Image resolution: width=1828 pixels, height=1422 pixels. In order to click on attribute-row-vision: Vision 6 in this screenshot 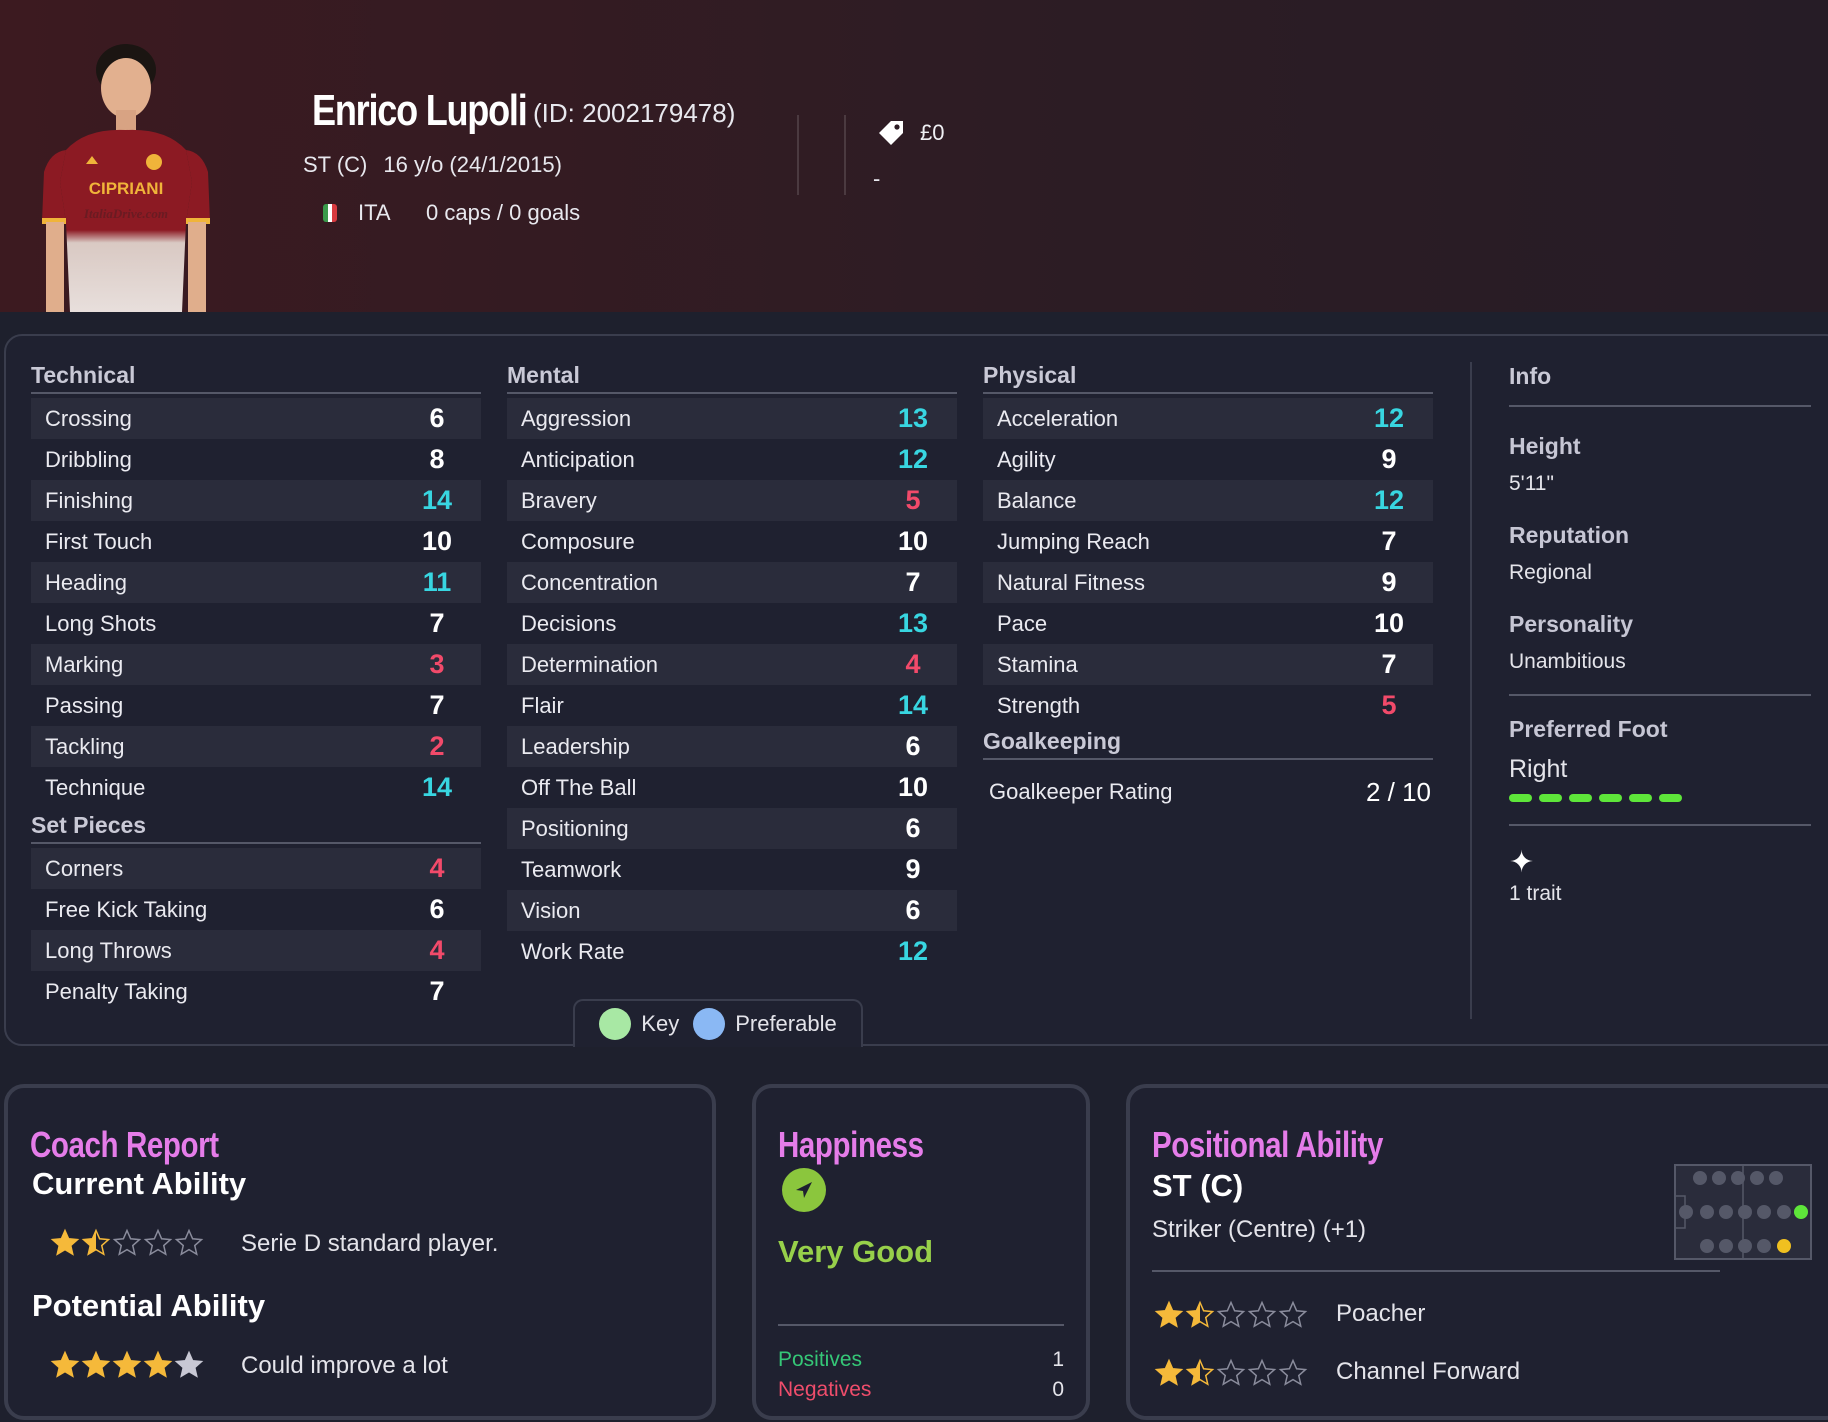, I will do `click(732, 910)`.